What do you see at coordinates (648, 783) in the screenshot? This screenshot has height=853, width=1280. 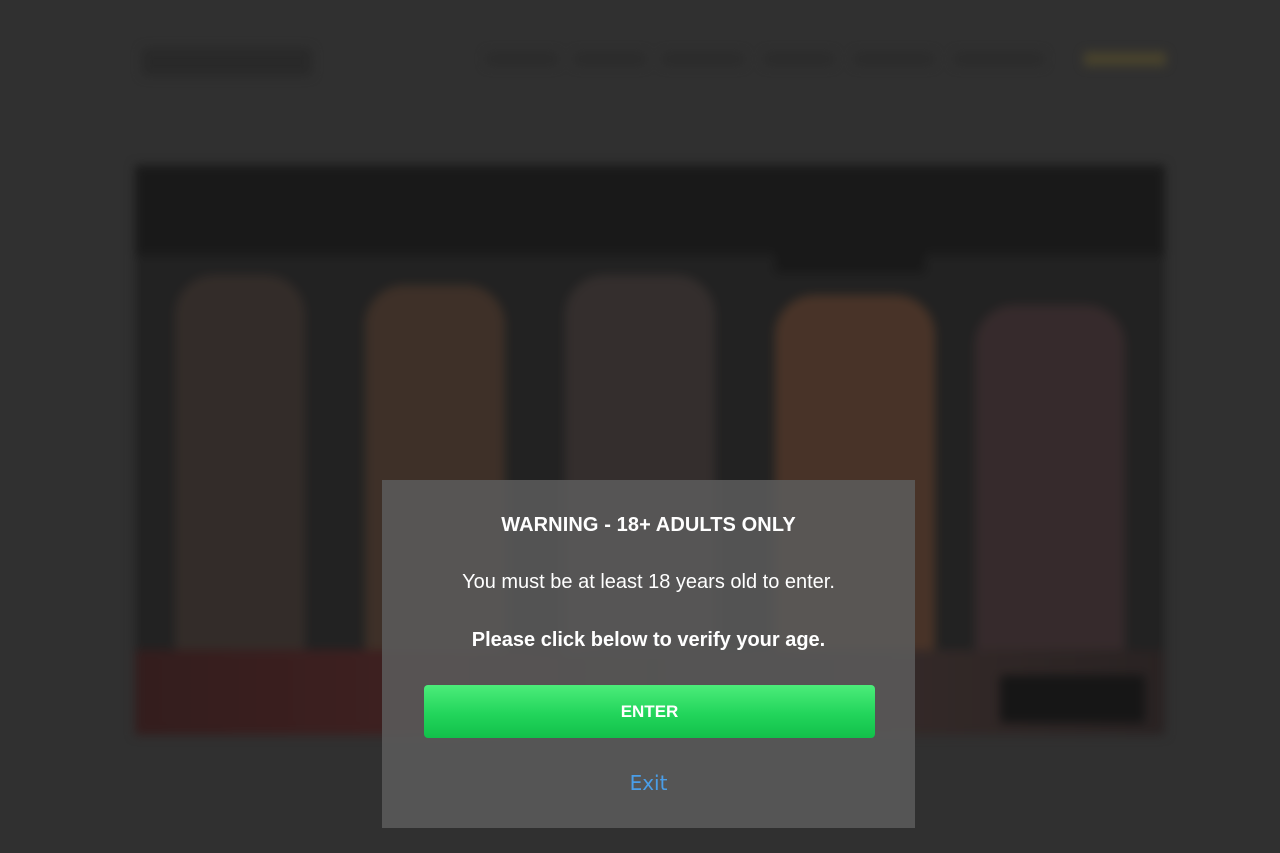 I see `exit-link: Exit` at bounding box center [648, 783].